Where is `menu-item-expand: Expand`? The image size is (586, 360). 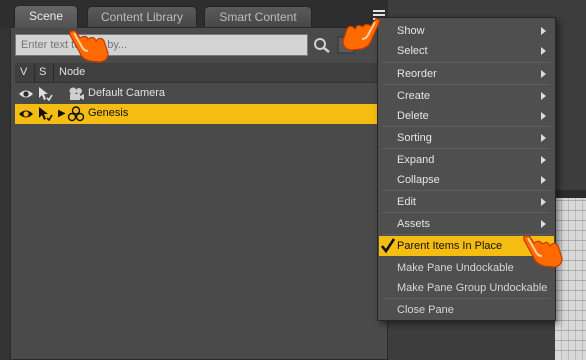
menu-item-expand: Expand is located at coordinates (466, 160).